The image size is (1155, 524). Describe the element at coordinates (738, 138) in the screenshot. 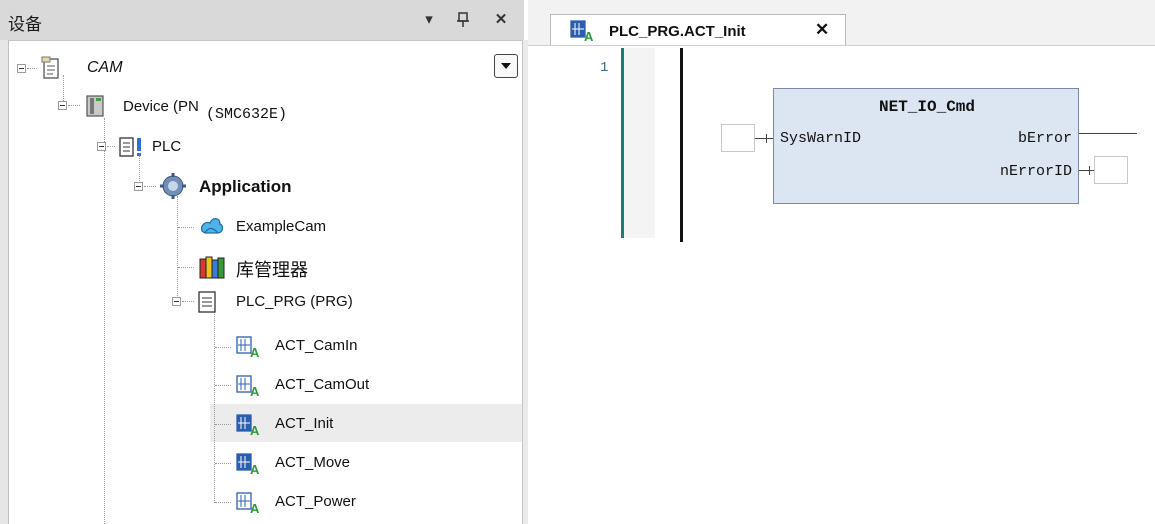

I see `input-value-box` at that location.